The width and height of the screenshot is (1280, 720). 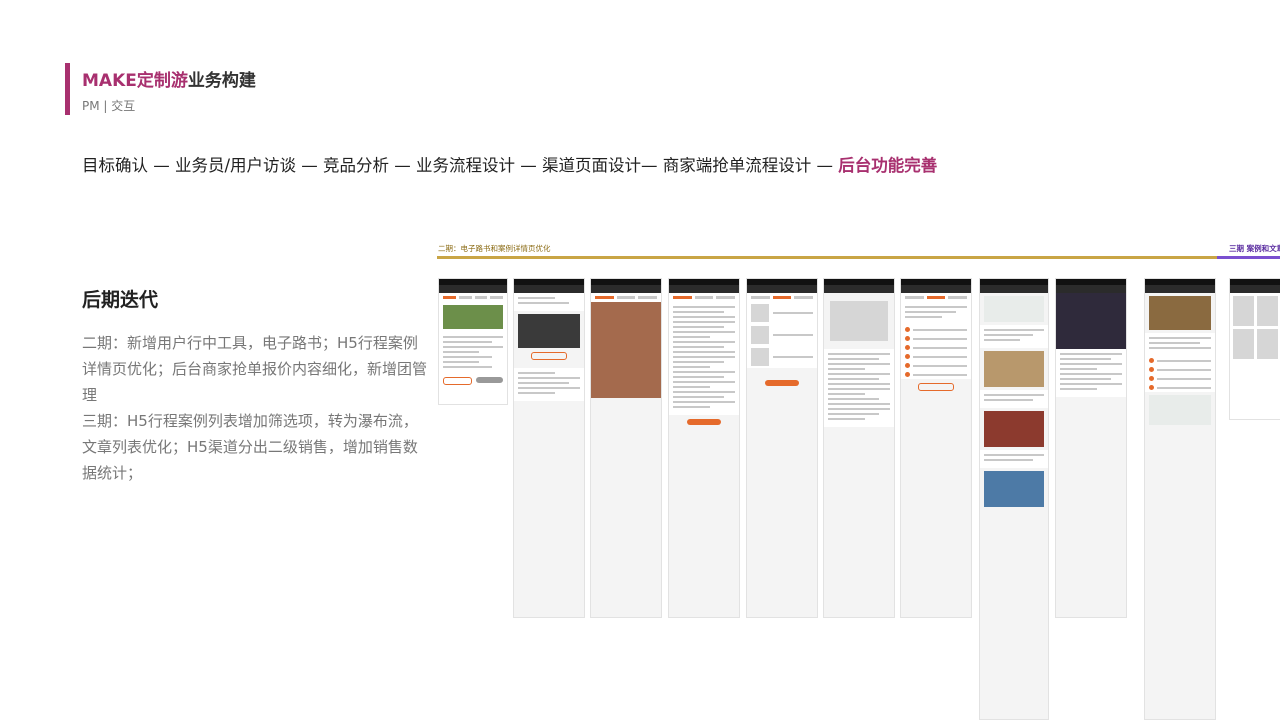 I want to click on title-accent-bar, so click(x=67, y=89).